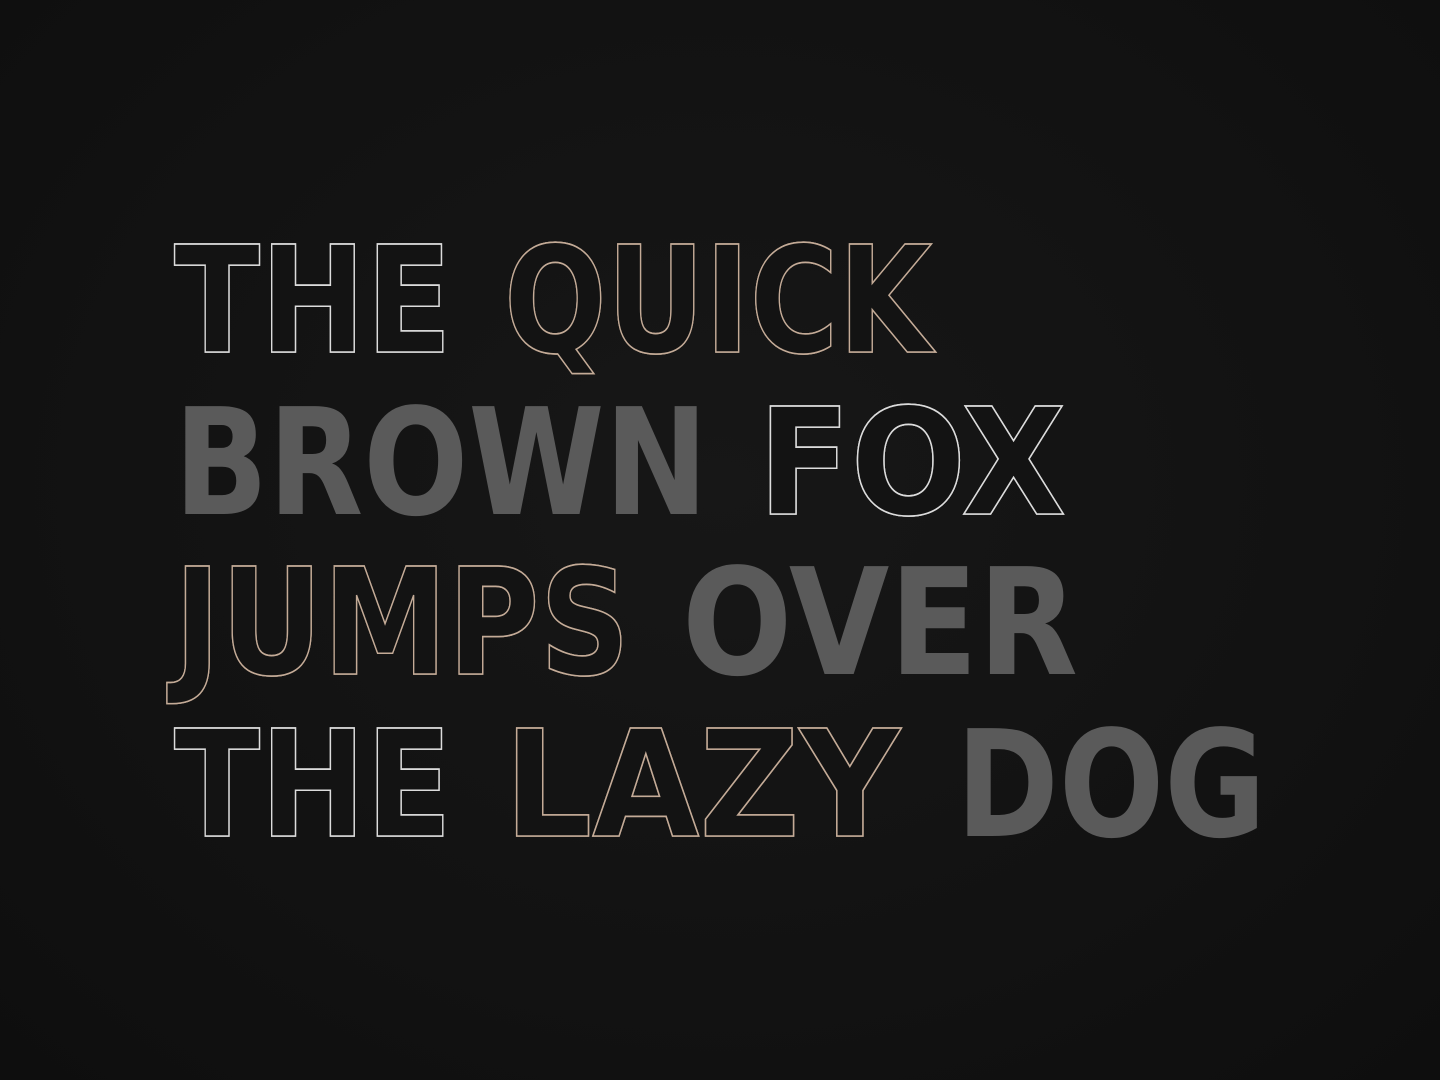 The width and height of the screenshot is (1440, 1080). I want to click on word-over-solid: OVER, so click(880, 623).